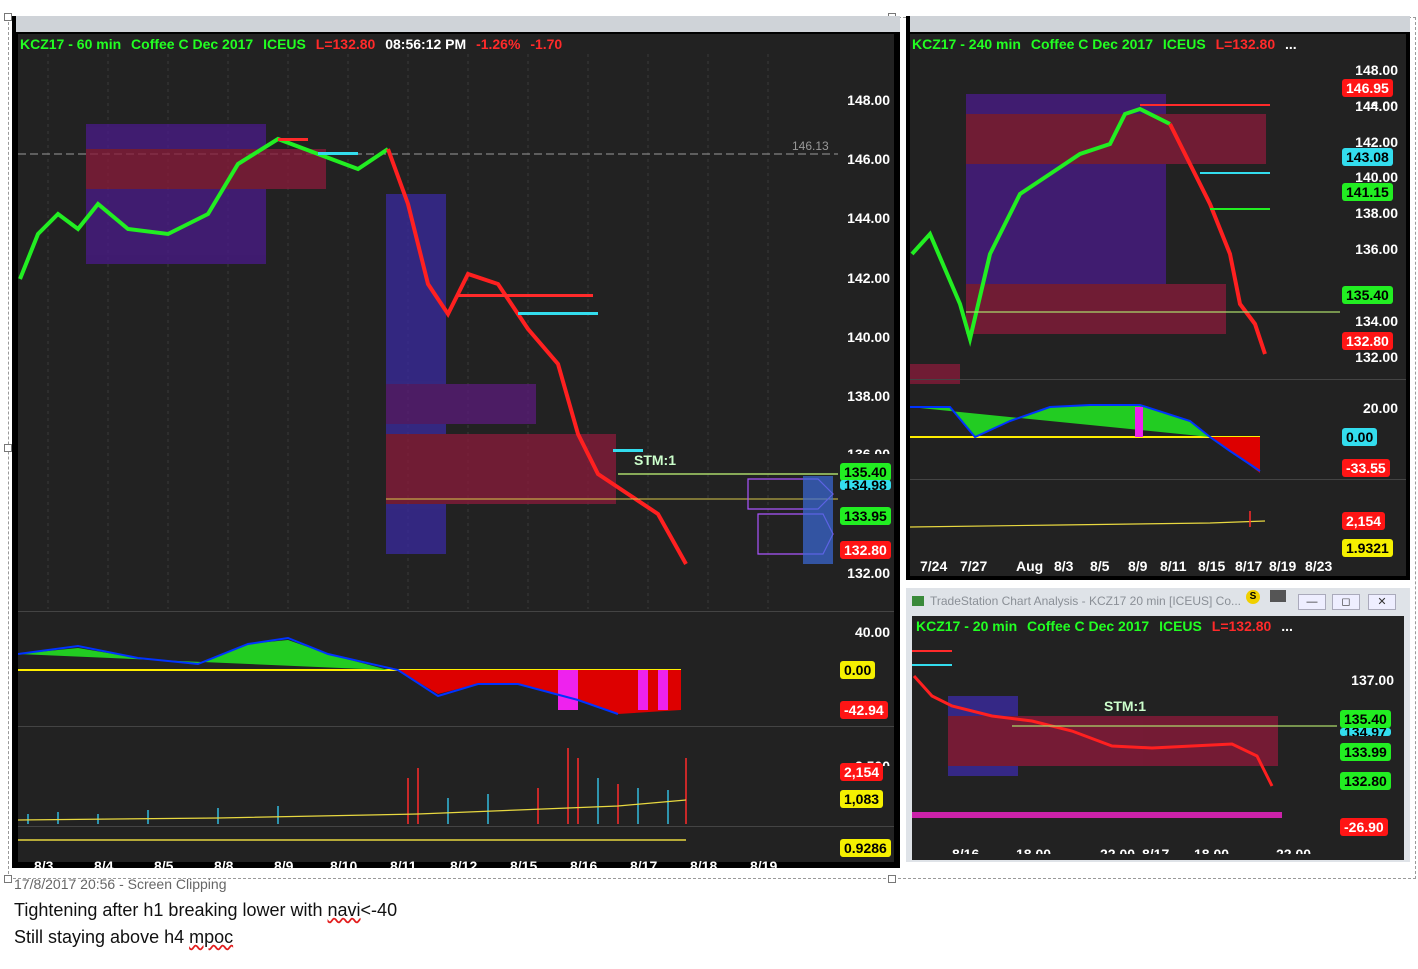 This screenshot has height=969, width=1418. Describe the element at coordinates (1118, 850) in the screenshot. I see `date-tick: 22.00` at that location.